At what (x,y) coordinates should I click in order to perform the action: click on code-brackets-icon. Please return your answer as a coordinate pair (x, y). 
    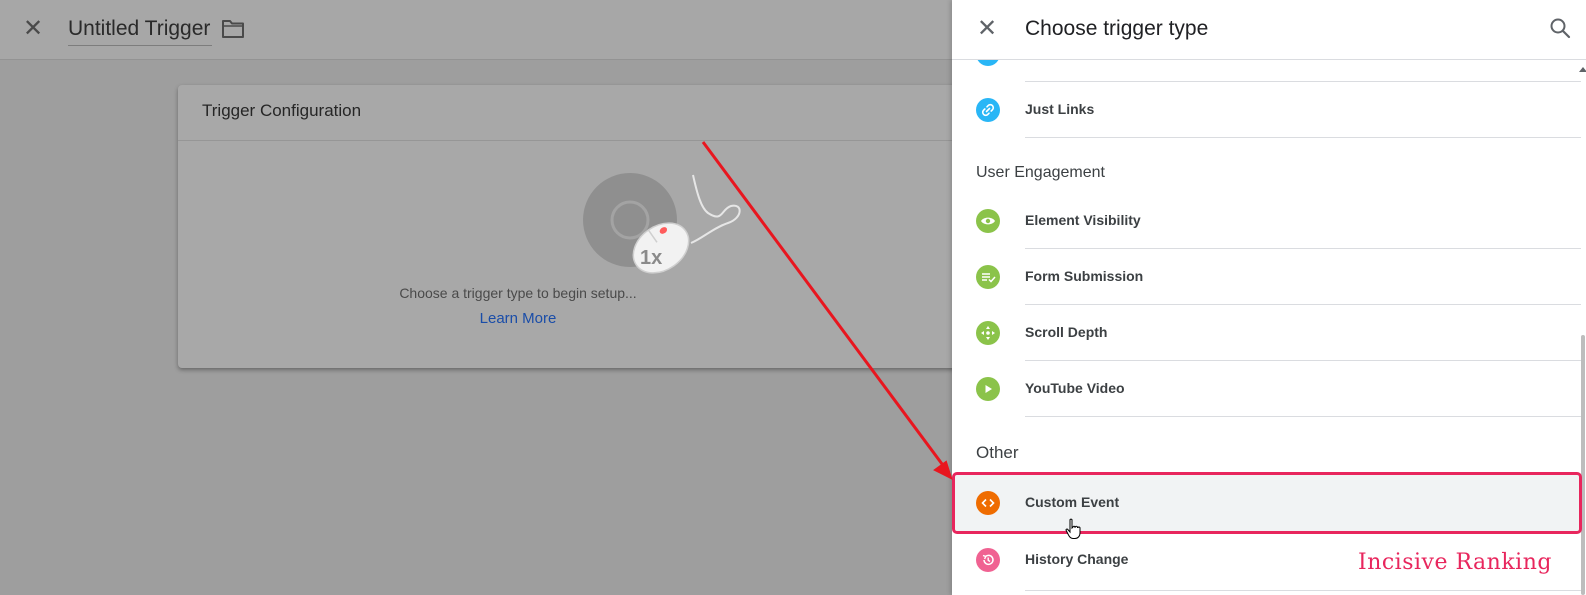
    Looking at the image, I should click on (988, 503).